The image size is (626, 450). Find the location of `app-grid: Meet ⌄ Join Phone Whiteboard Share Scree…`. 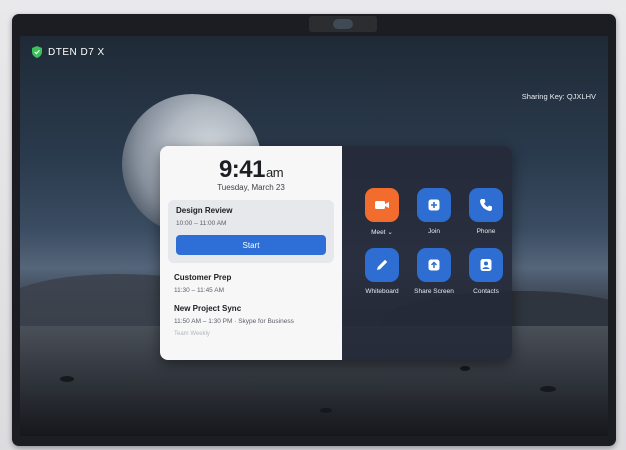

app-grid: Meet ⌄ Join Phone Whiteboard Share Scree… is located at coordinates (434, 241).